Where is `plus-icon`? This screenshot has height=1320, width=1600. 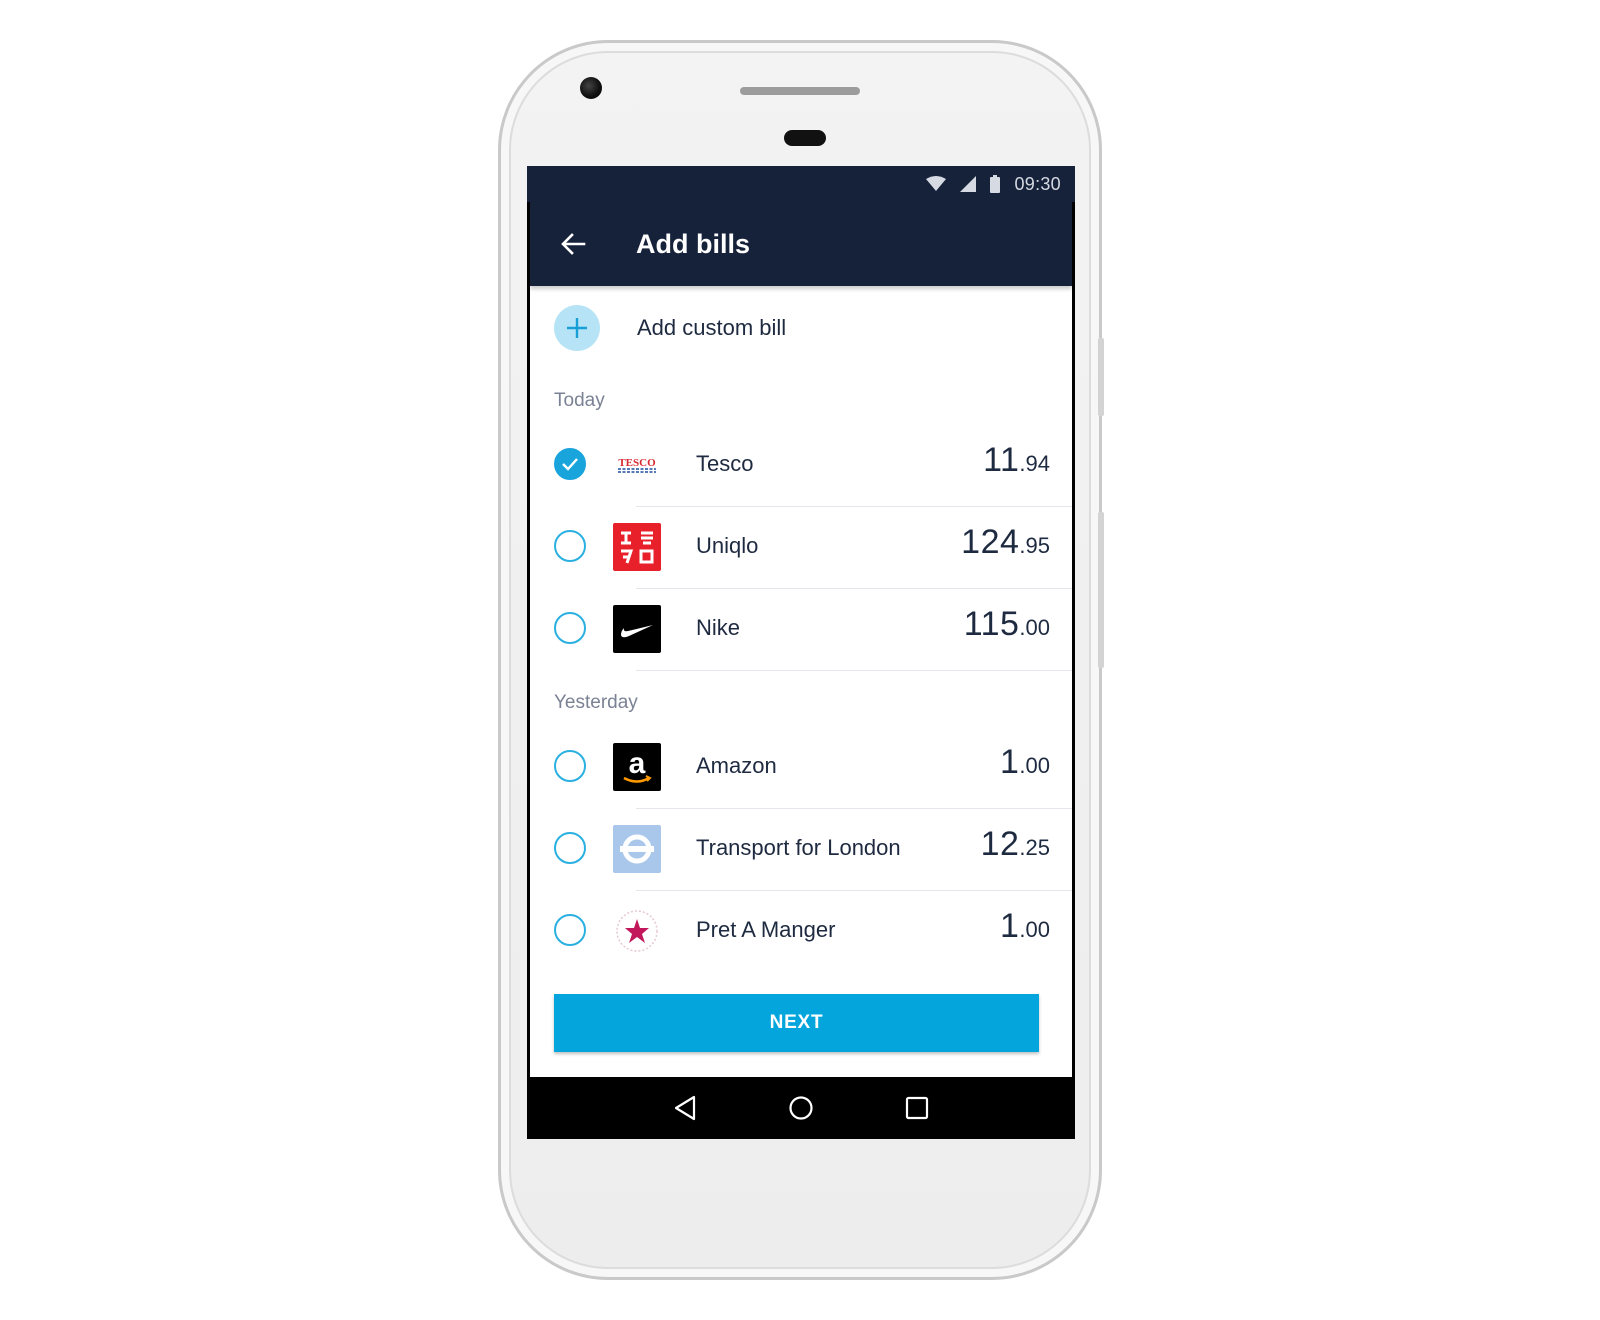
plus-icon is located at coordinates (577, 328).